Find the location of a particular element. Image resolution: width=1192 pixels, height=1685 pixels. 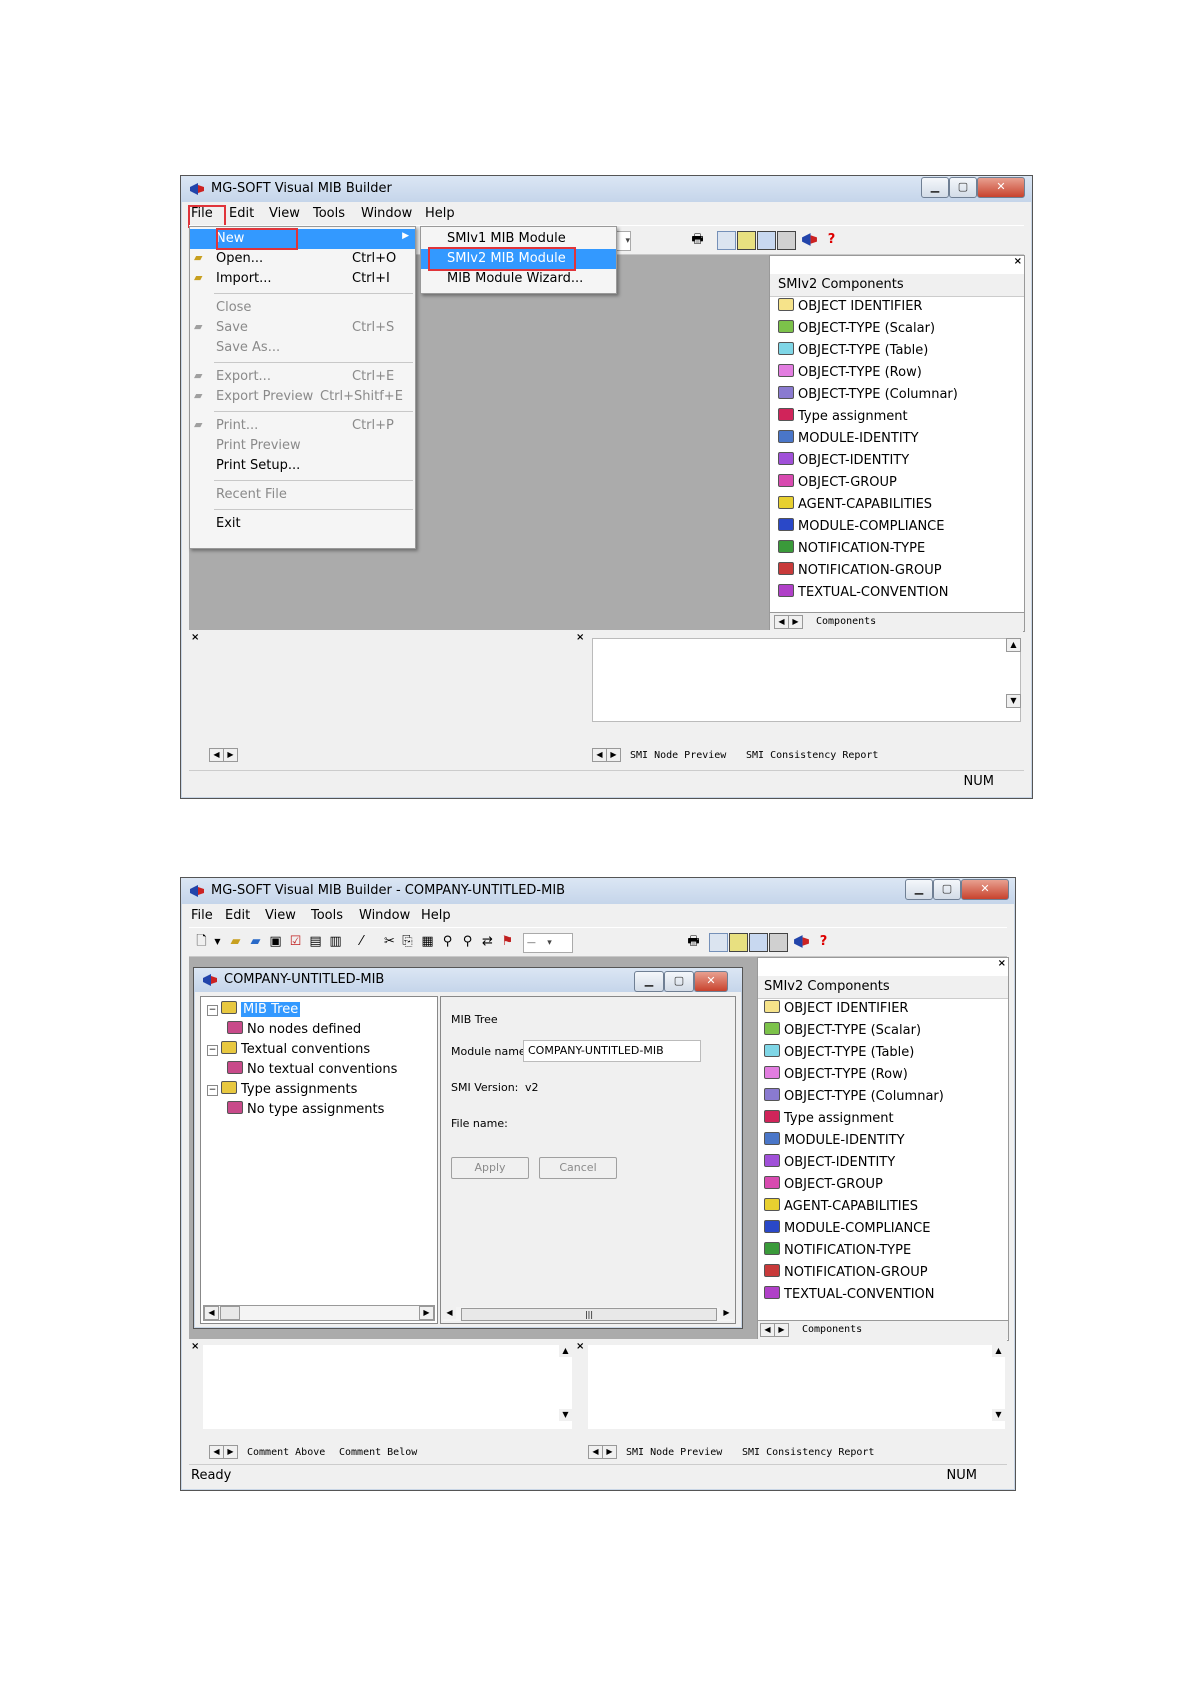

file-menu-item: ▰ Export Preview Ctrl+Shitf+E is located at coordinates (302, 397).